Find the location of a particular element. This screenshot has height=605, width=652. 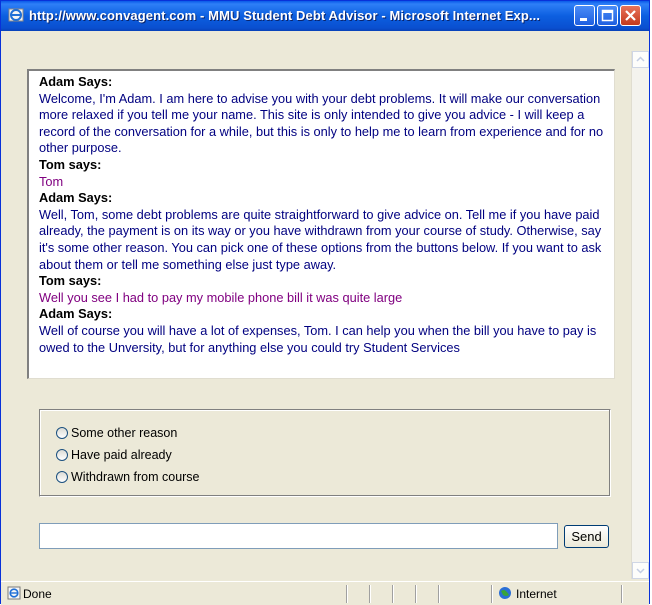

maximize-button is located at coordinates (607, 15).